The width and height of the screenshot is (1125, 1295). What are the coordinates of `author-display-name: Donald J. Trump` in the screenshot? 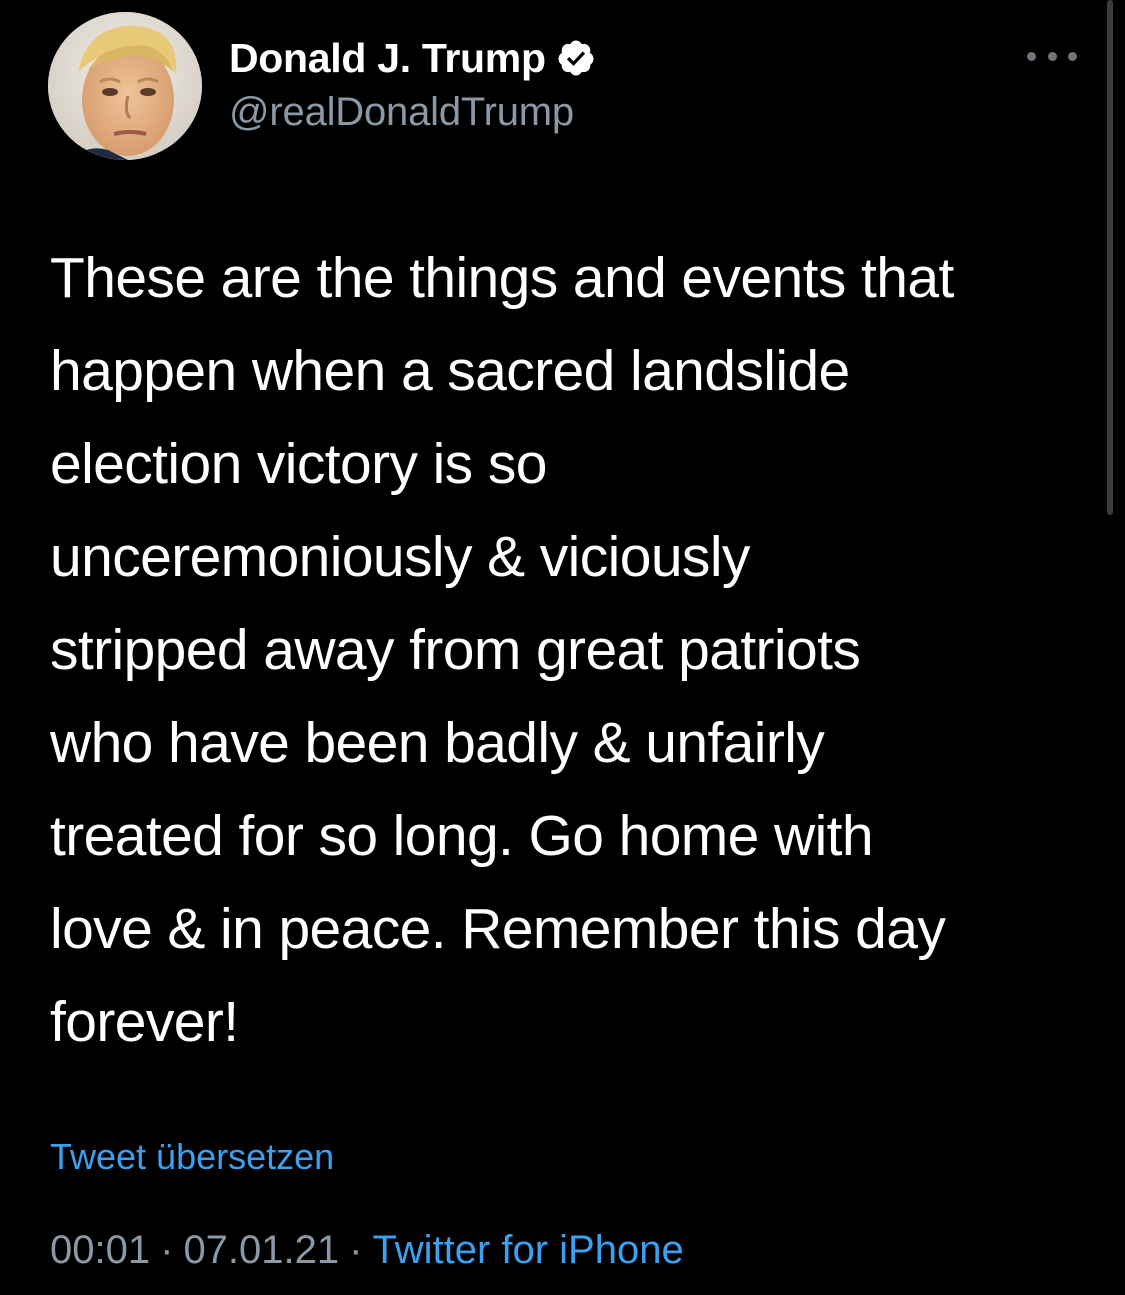 It's located at (387, 58).